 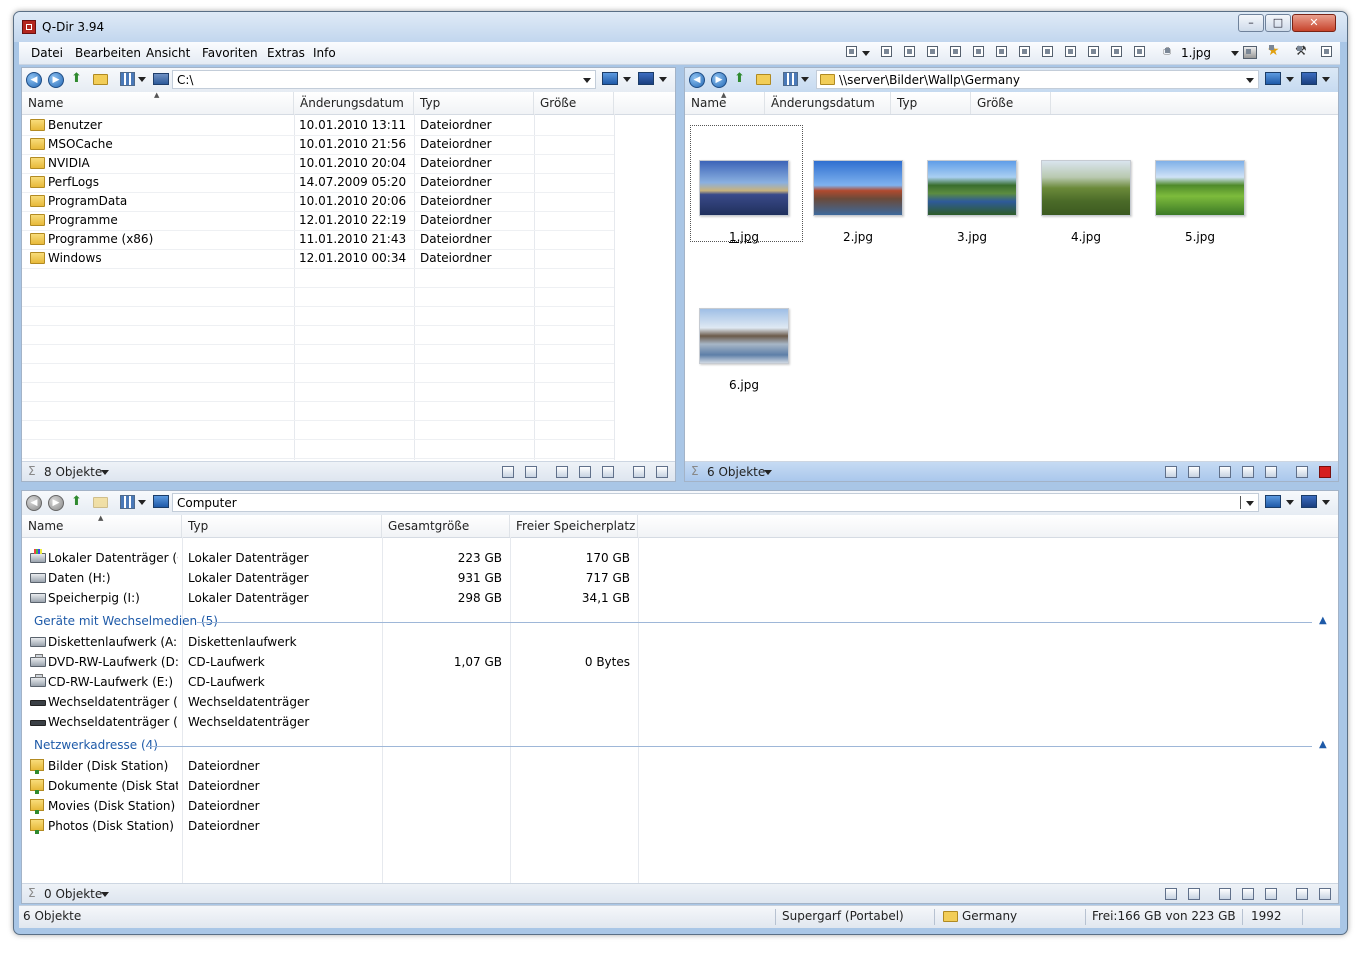 I want to click on close-button: ✕, so click(x=1314, y=23).